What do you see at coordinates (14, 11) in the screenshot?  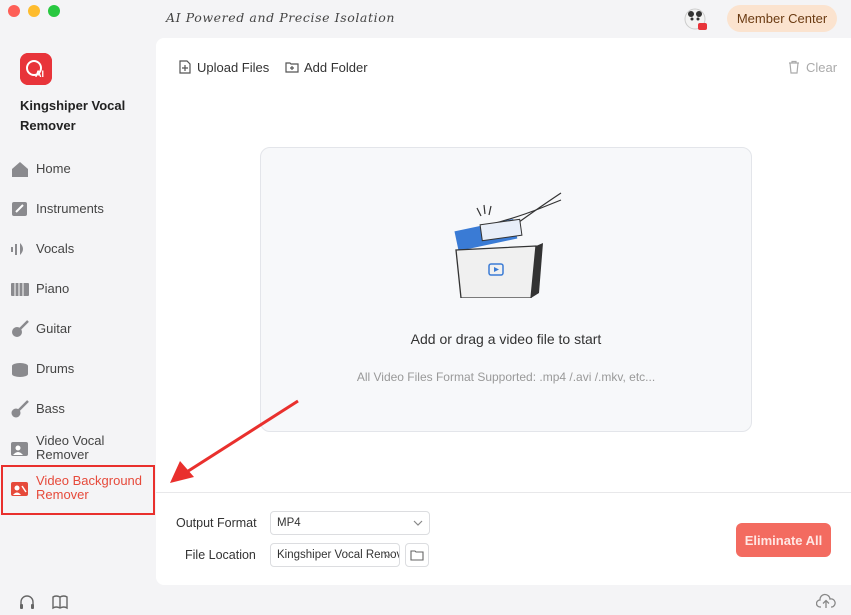 I see `close-window-button` at bounding box center [14, 11].